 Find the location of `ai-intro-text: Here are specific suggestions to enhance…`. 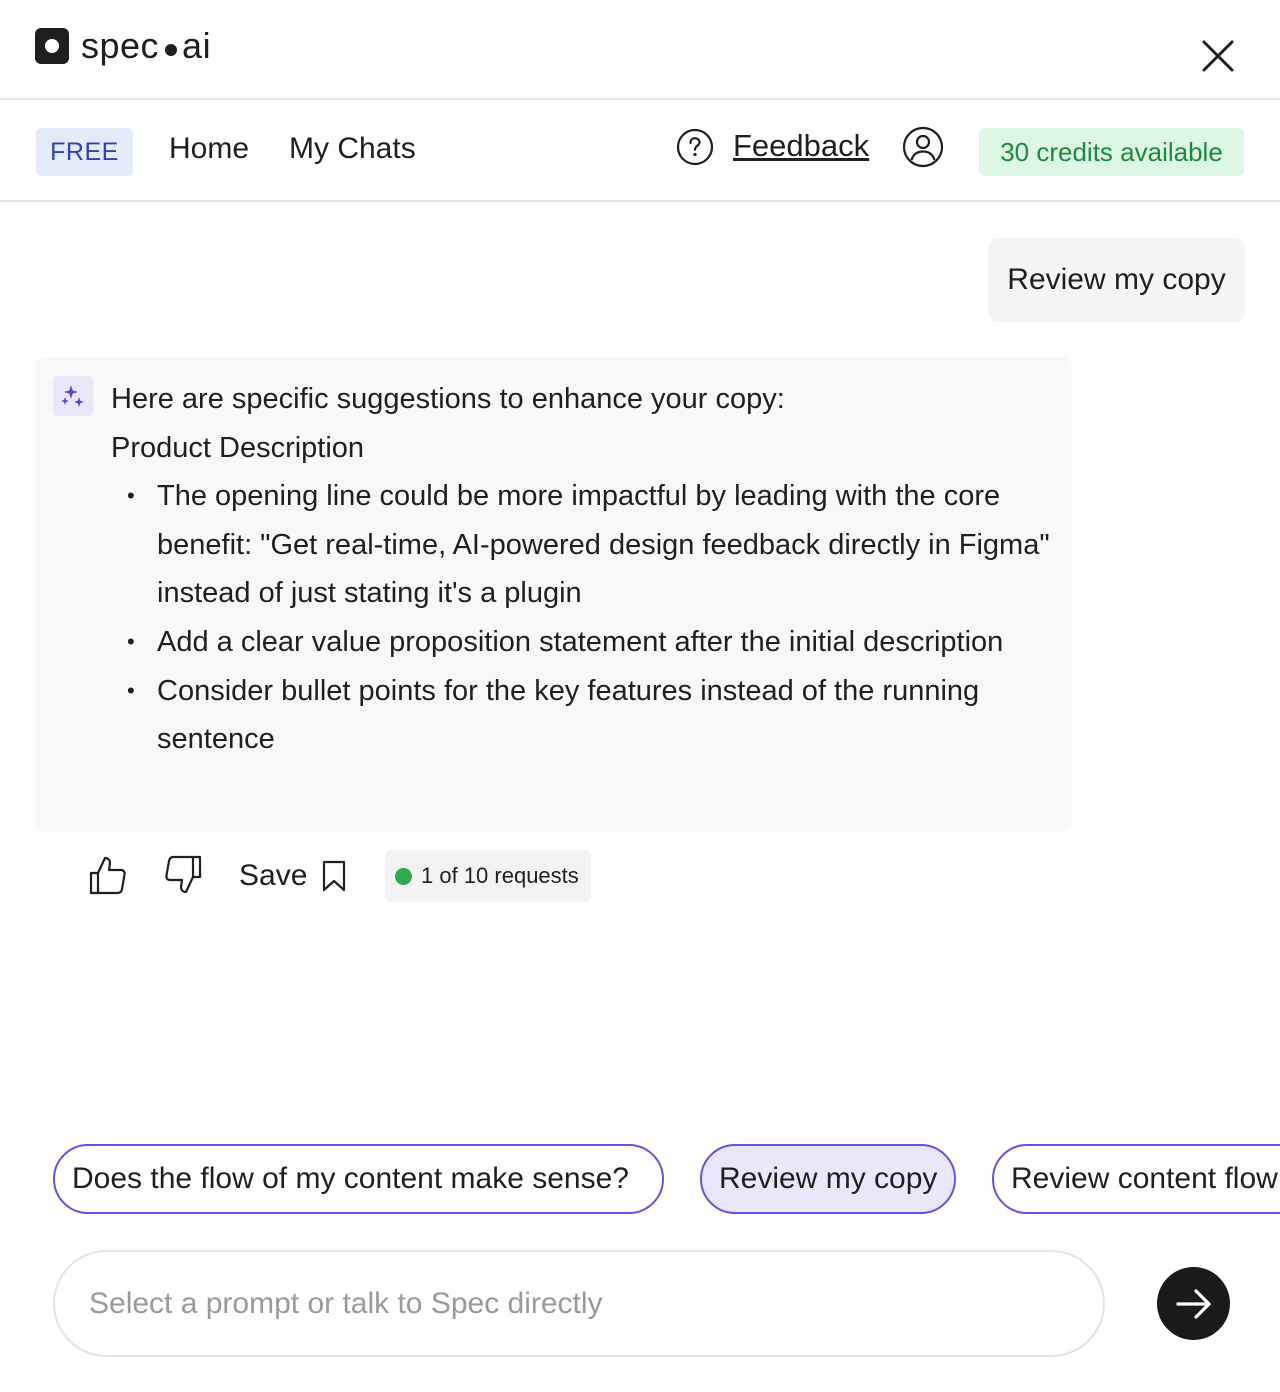

ai-intro-text: Here are specific suggestions to enhance… is located at coordinates (448, 399).